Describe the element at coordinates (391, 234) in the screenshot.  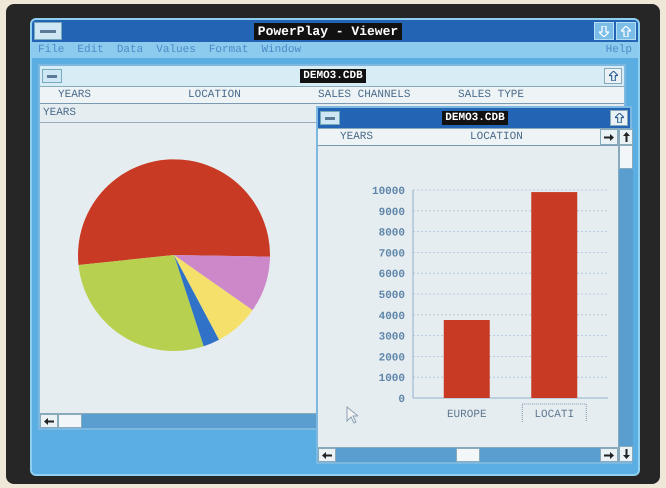
I see `axis-tick-label: 8000` at that location.